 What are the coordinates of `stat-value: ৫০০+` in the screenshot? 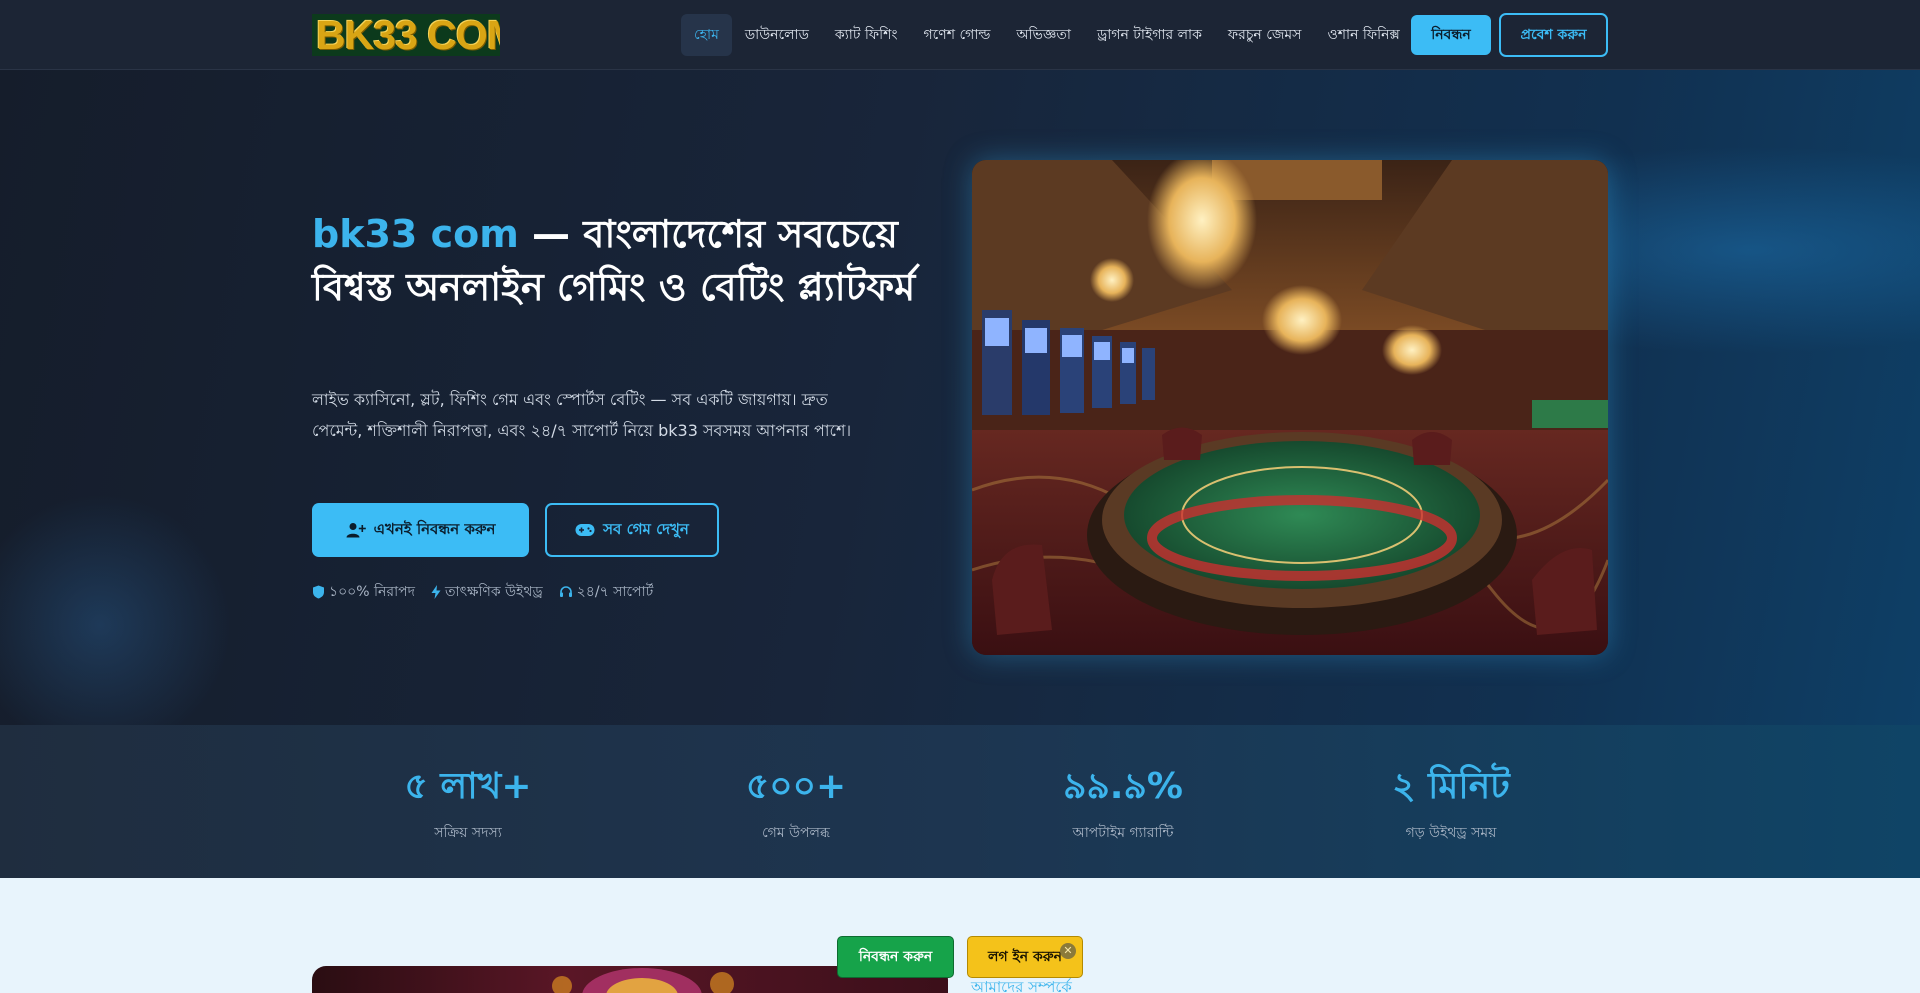 It's located at (796, 786).